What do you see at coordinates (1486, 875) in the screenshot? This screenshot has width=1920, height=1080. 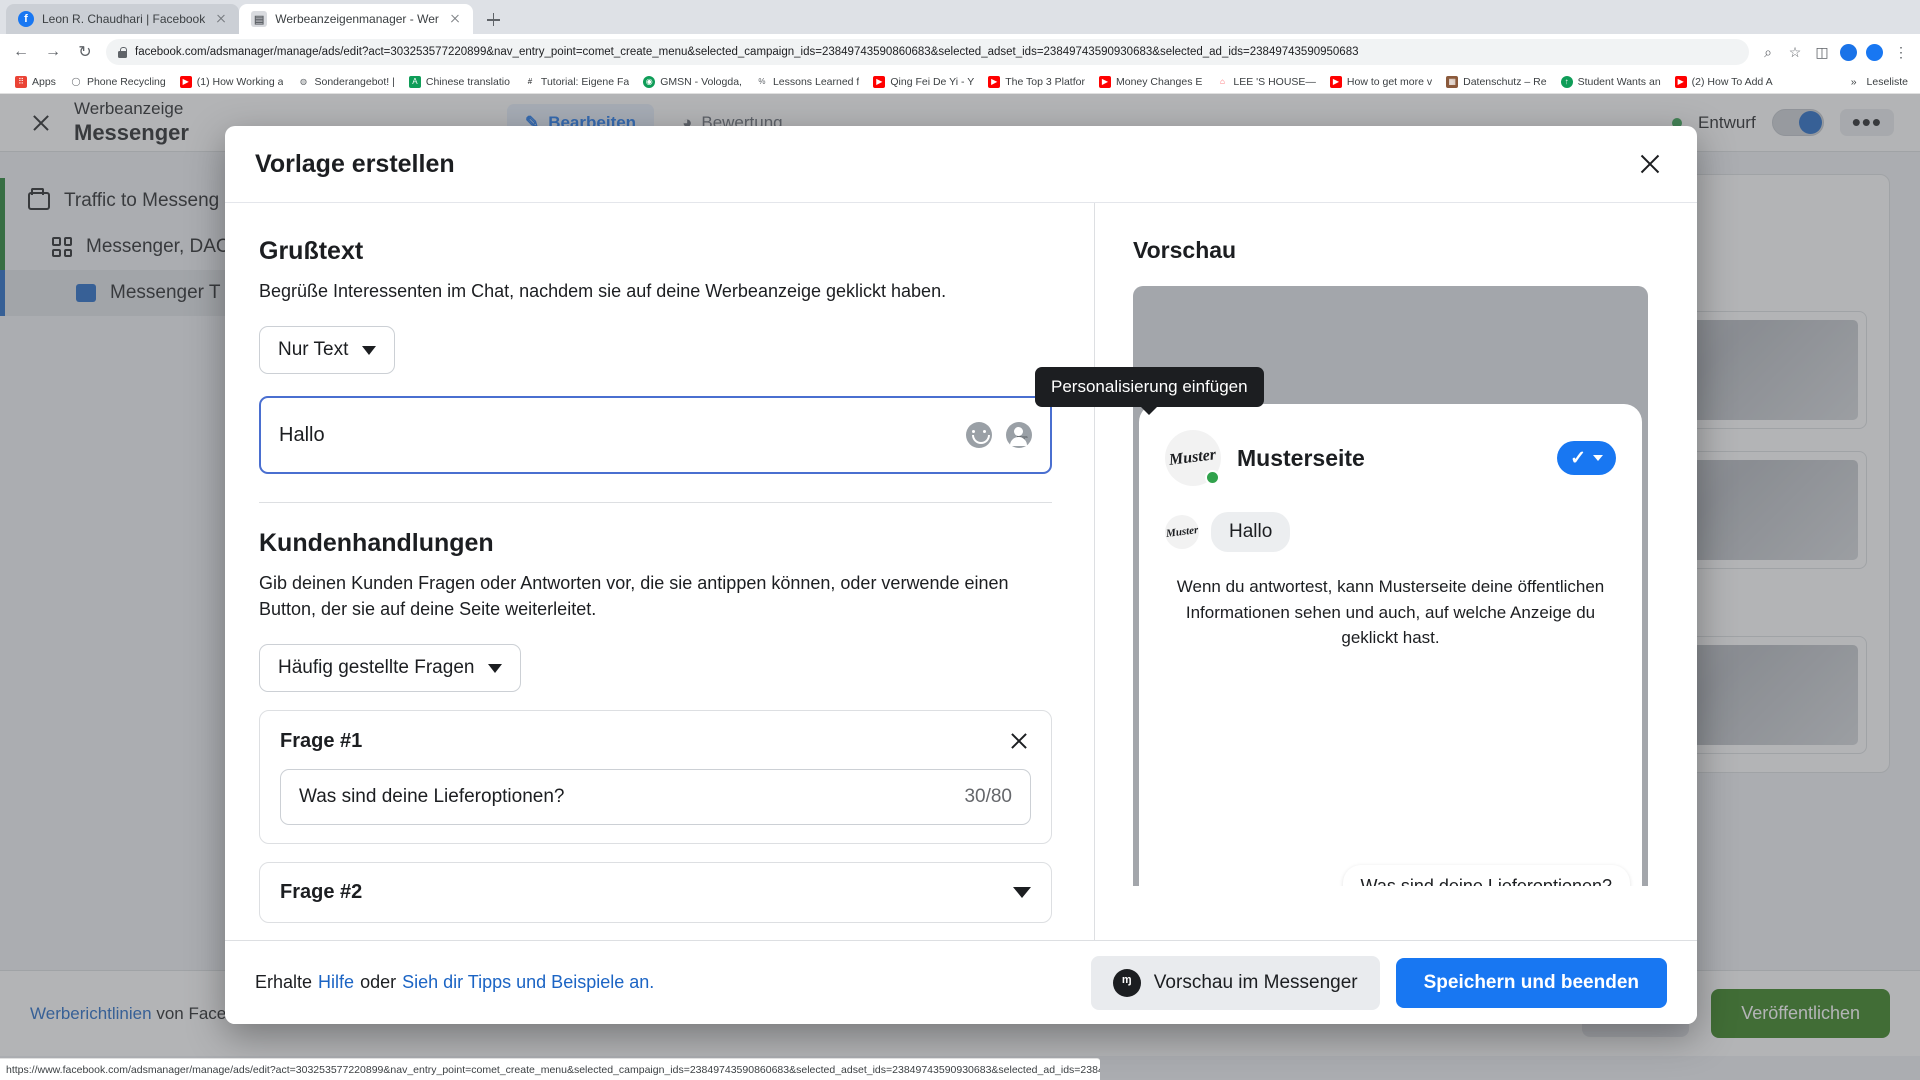 I see `quick-reply-bubble: Was sind deine Lieferoptionen?` at bounding box center [1486, 875].